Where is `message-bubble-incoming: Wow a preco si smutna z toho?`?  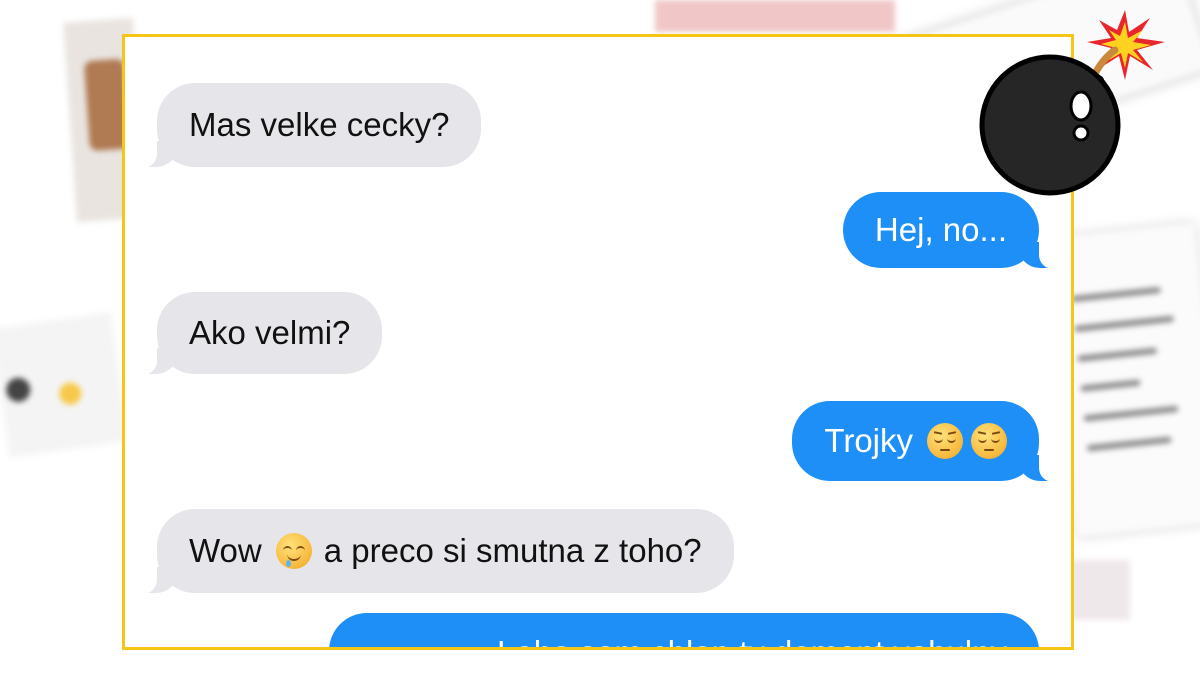
message-bubble-incoming: Wow a preco si smutna z toho? is located at coordinates (433, 551).